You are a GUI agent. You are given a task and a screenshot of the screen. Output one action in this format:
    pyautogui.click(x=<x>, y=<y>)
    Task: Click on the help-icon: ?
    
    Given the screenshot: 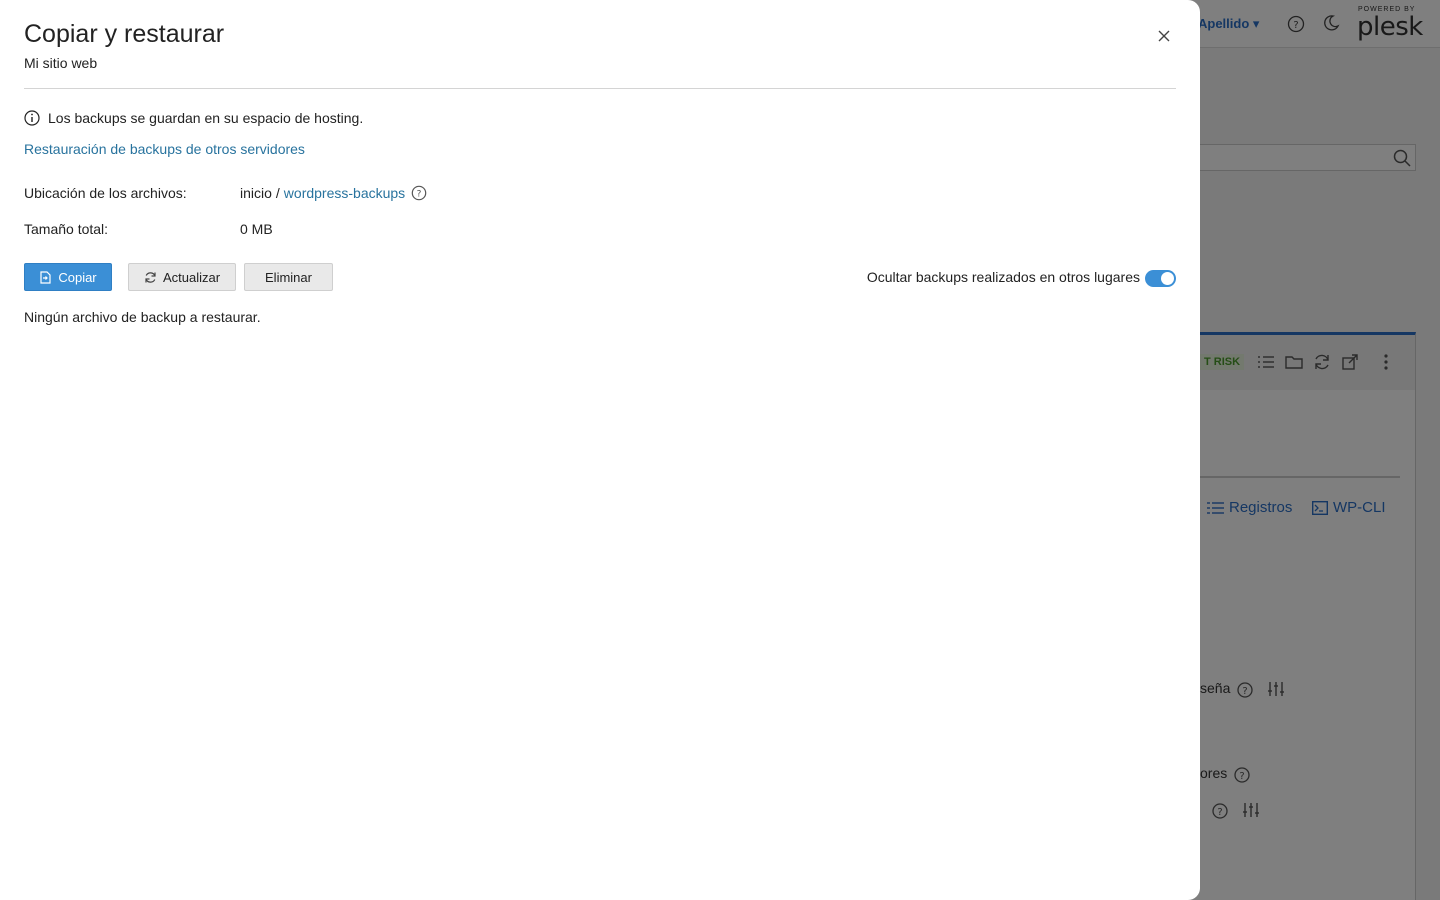 What is the action you would take?
    pyautogui.click(x=419, y=193)
    